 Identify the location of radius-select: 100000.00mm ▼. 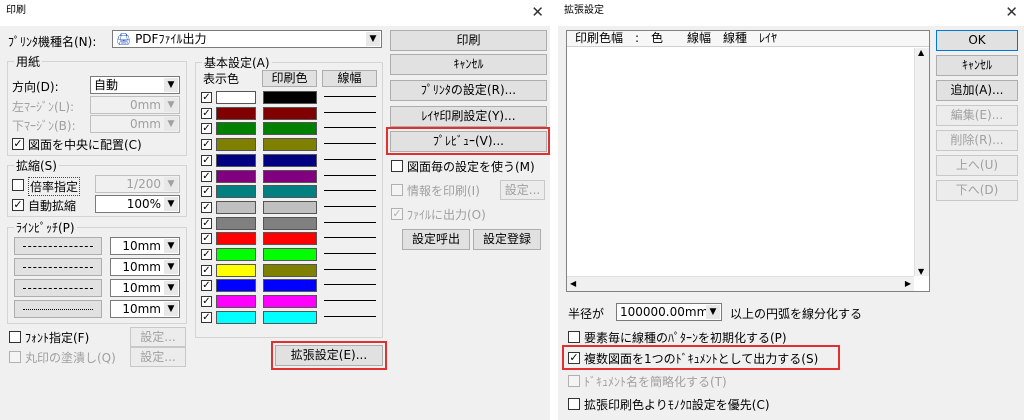
(669, 312).